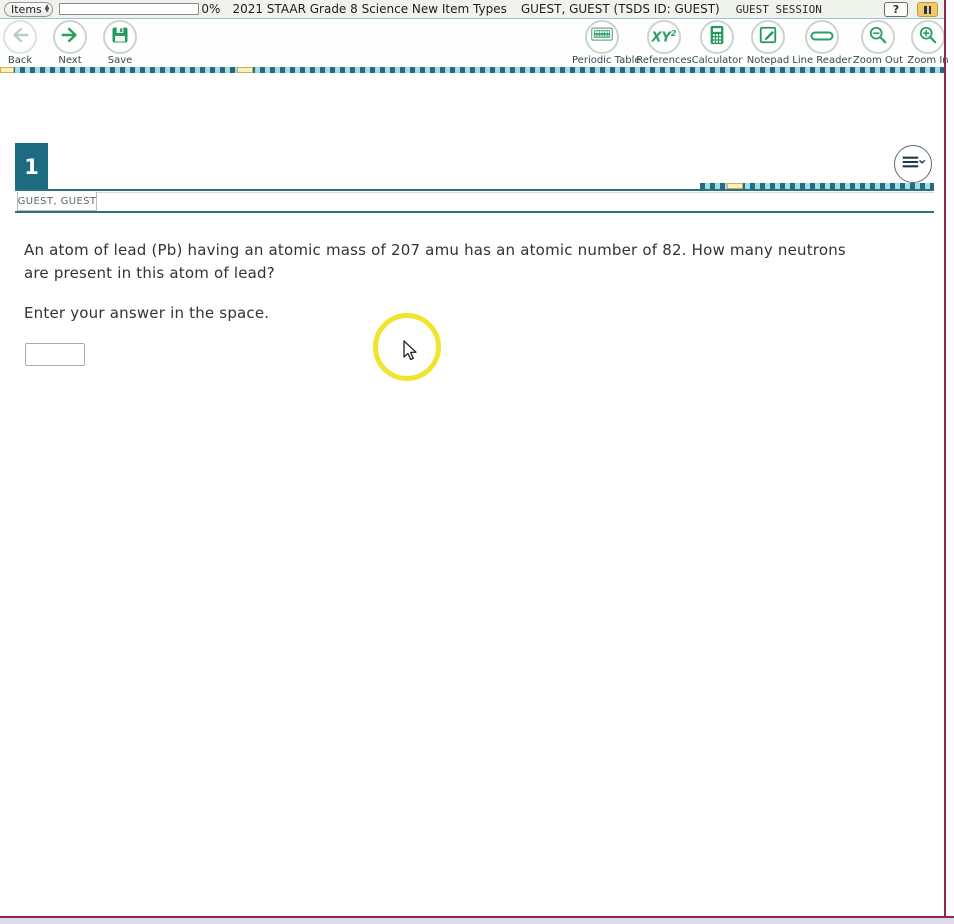  I want to click on pause-icon, so click(925, 9).